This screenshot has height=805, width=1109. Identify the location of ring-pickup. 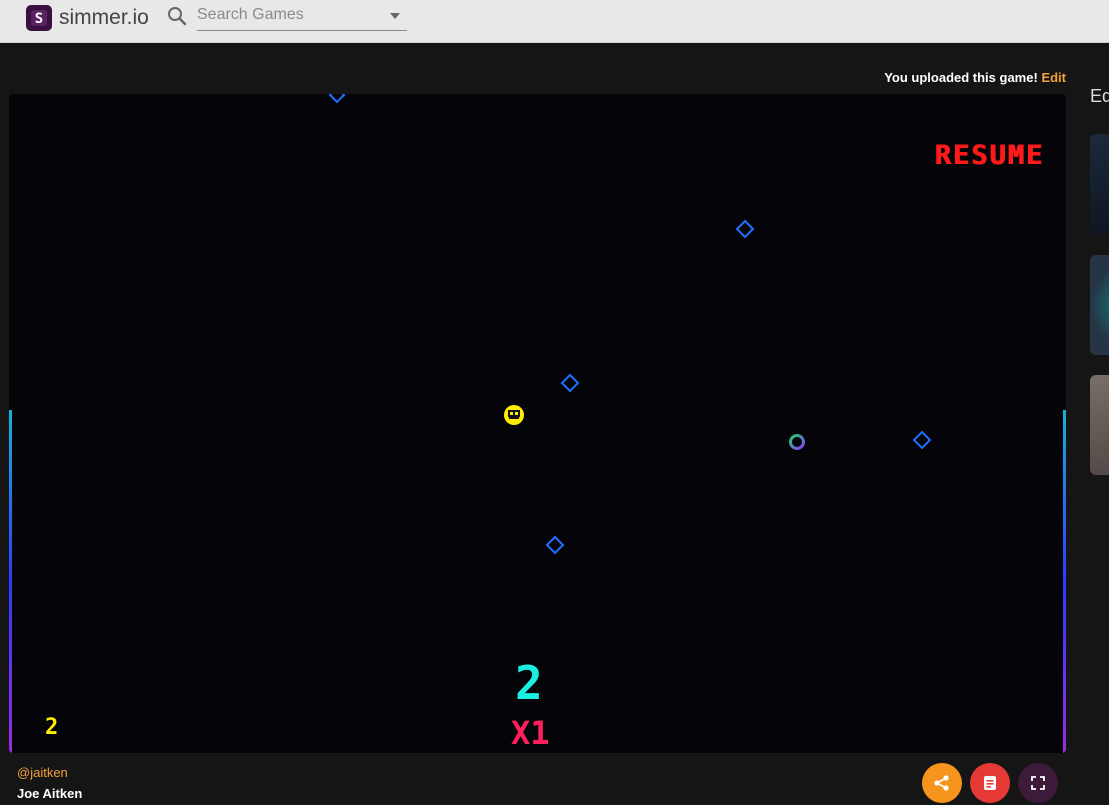
(797, 442).